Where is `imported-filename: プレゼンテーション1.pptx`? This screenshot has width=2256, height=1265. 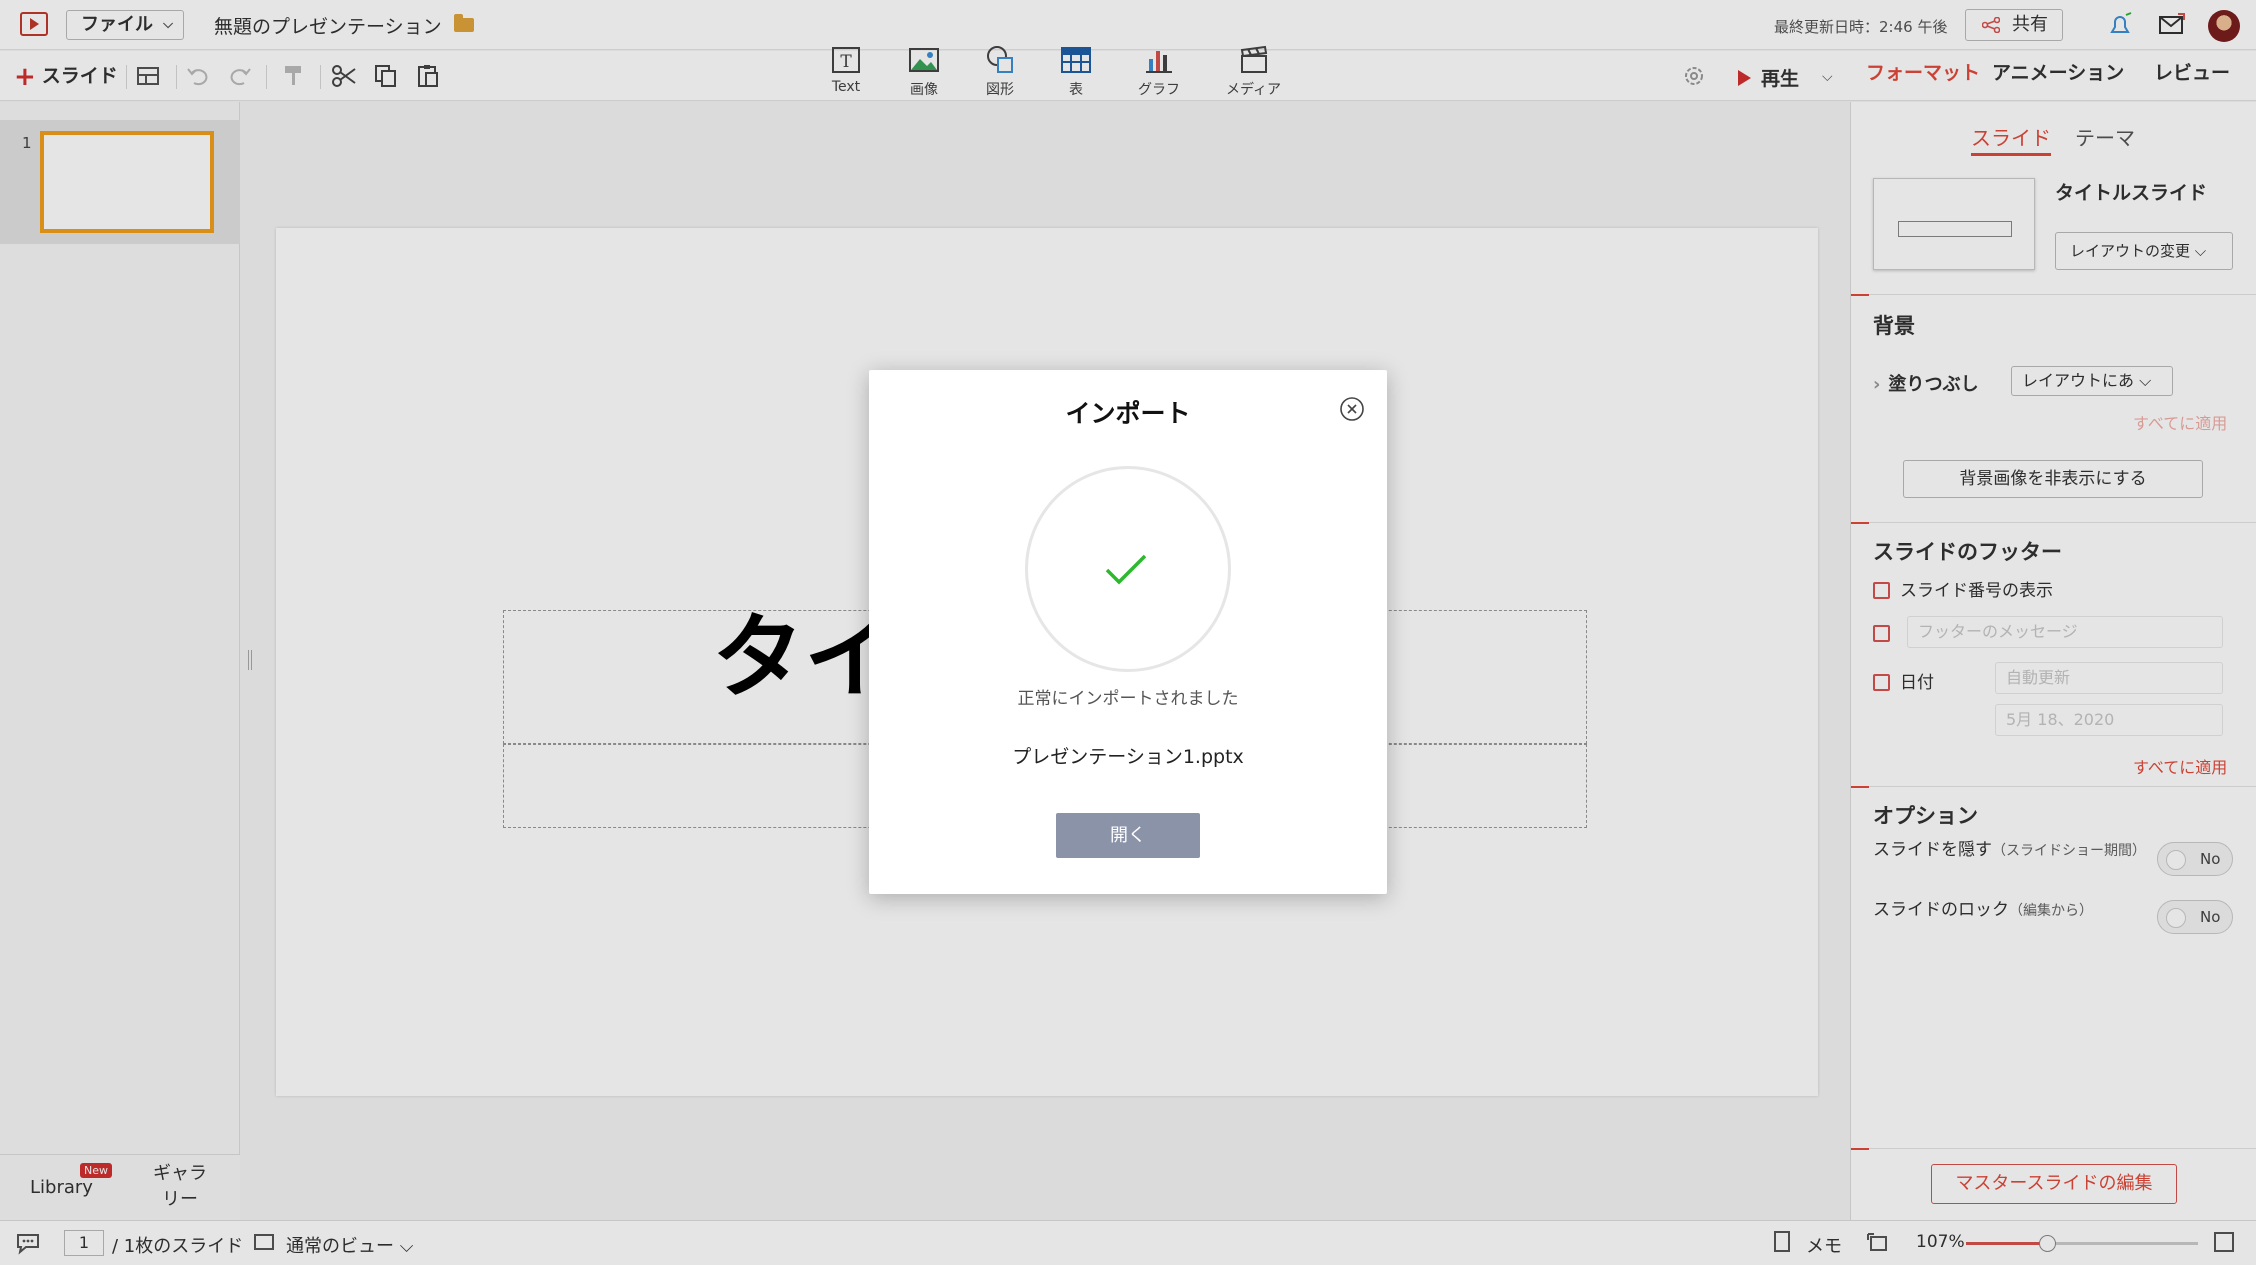
imported-filename: プレゼンテーション1.pptx is located at coordinates (1128, 757).